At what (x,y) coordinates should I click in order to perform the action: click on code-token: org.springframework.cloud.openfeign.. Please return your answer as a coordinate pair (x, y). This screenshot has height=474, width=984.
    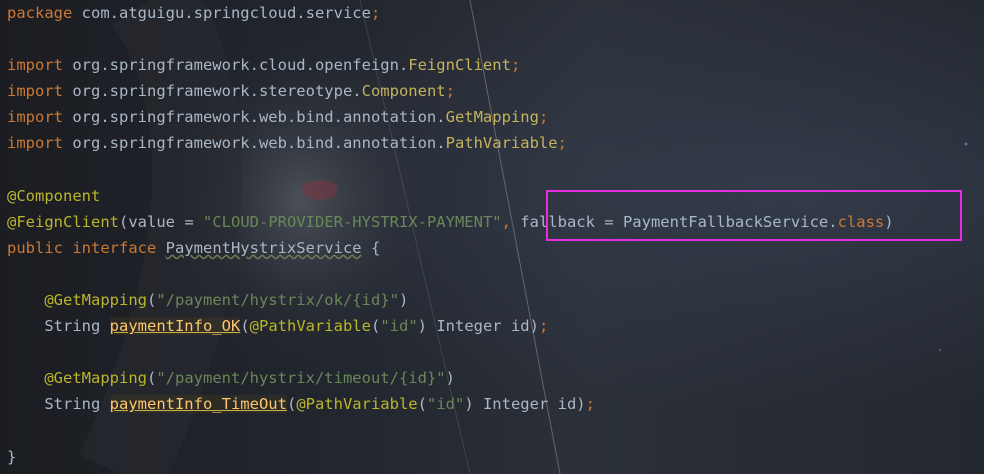
    Looking at the image, I should click on (240, 65).